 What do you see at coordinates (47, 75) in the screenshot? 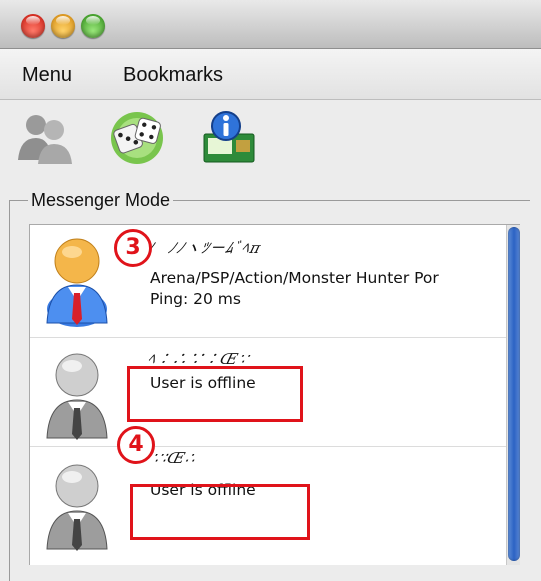
I see `menu-item-menu: Menu` at bounding box center [47, 75].